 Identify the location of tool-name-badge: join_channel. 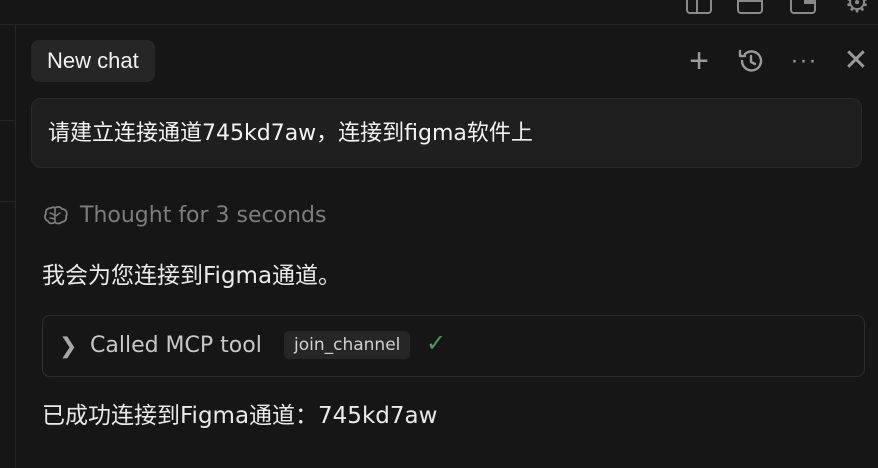
(347, 345).